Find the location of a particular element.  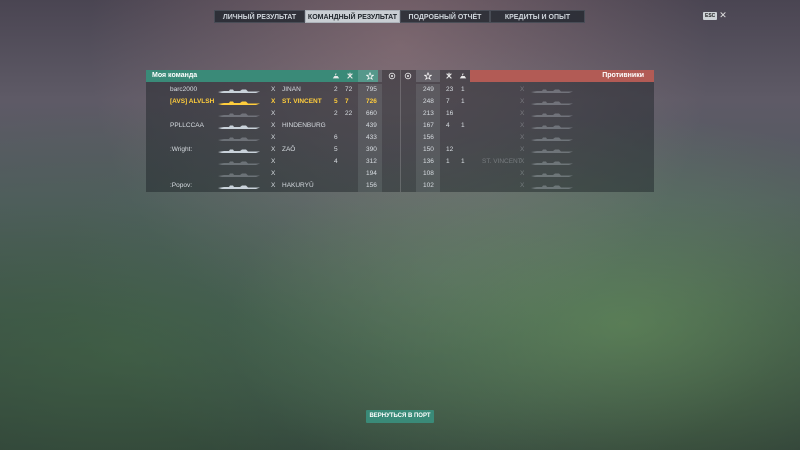

enemy-team-header: Противники is located at coordinates (562, 76).